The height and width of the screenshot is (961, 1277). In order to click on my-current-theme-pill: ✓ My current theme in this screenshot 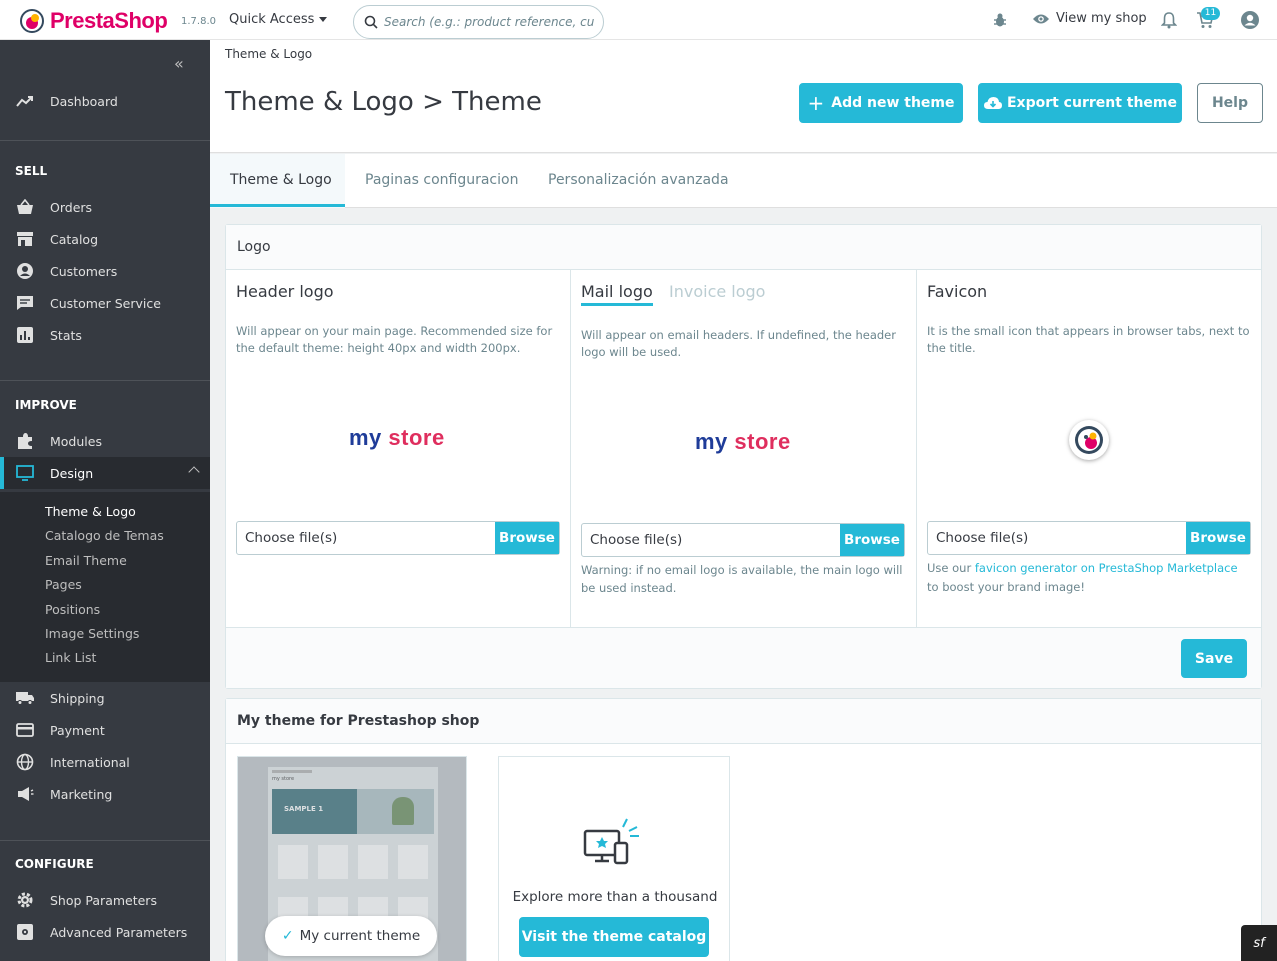, I will do `click(351, 936)`.